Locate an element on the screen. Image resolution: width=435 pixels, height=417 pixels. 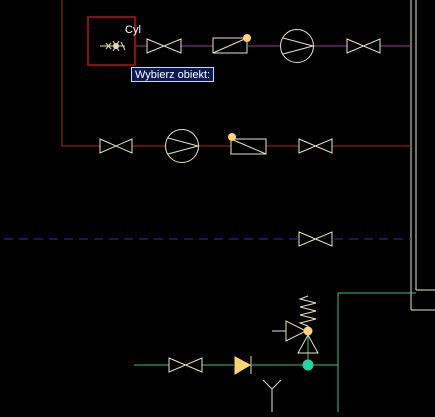
drain-funnel-icon is located at coordinates (272, 395).